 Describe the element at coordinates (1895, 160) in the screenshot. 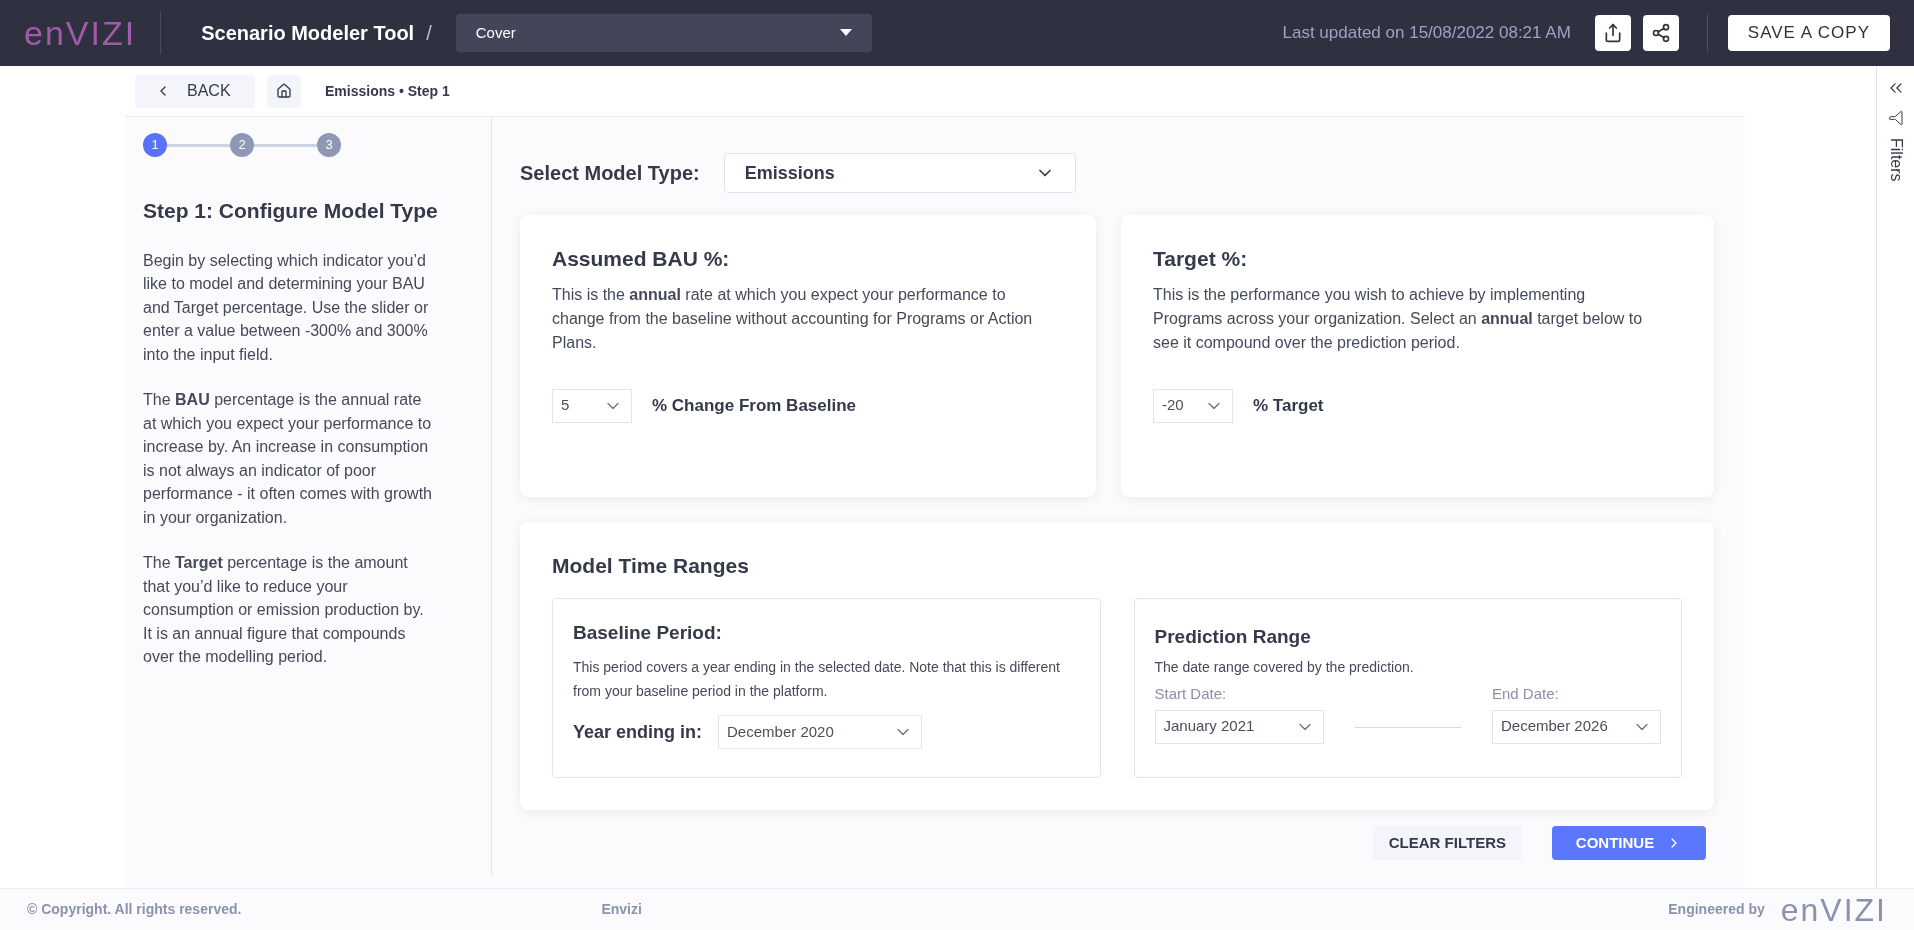

I see `filters-tab: Filters` at that location.